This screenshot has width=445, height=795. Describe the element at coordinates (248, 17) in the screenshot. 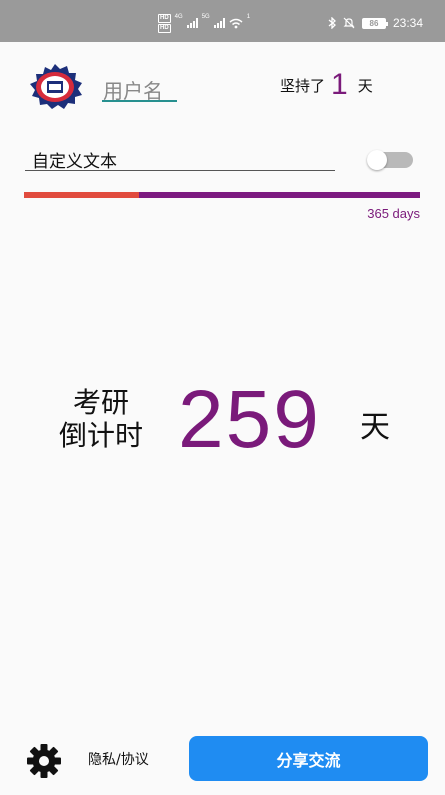

I see `wifi-sub-label: 1` at that location.